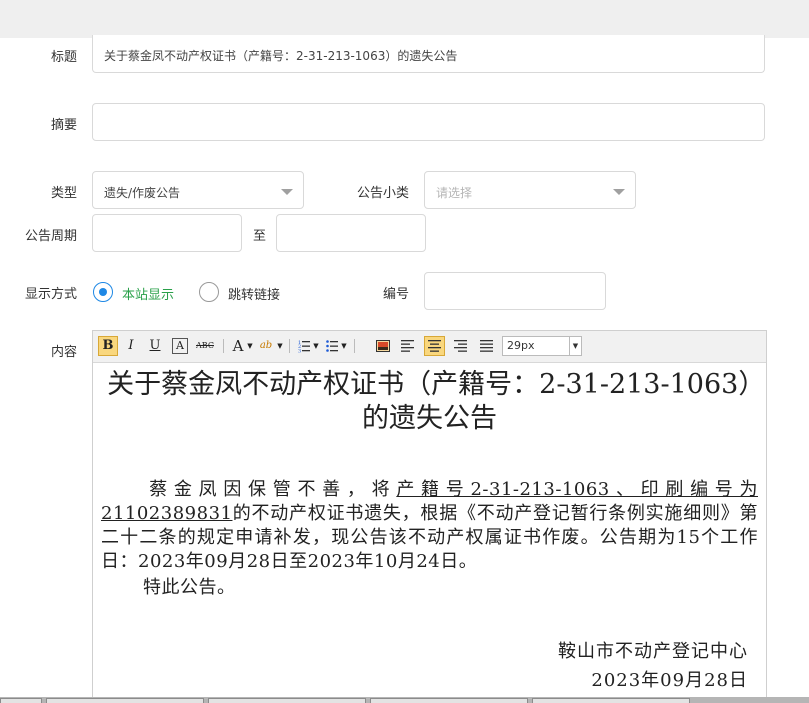 The width and height of the screenshot is (809, 703). What do you see at coordinates (259, 236) in the screenshot?
I see `period-to-label: 至` at bounding box center [259, 236].